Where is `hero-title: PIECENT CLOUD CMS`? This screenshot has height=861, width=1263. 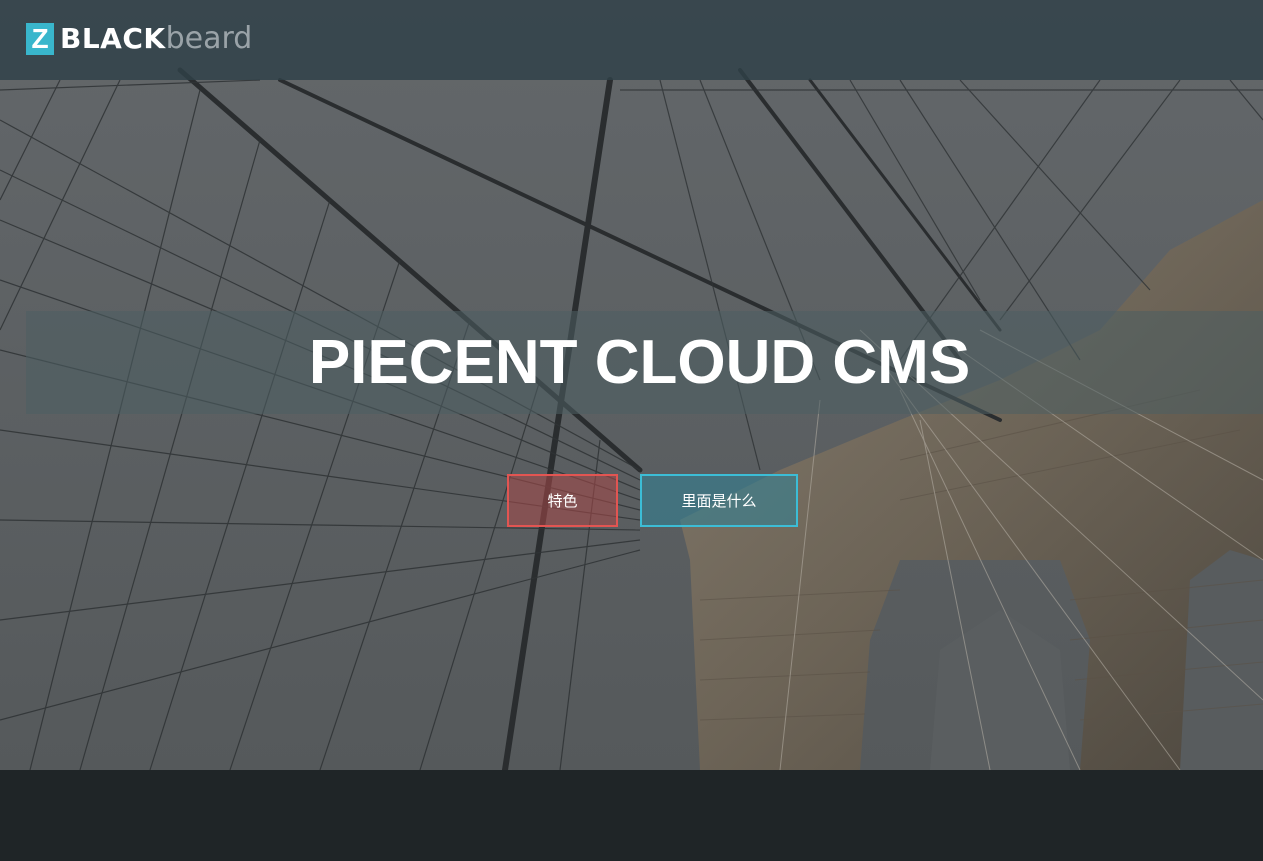 hero-title: PIECENT CLOUD CMS is located at coordinates (639, 362).